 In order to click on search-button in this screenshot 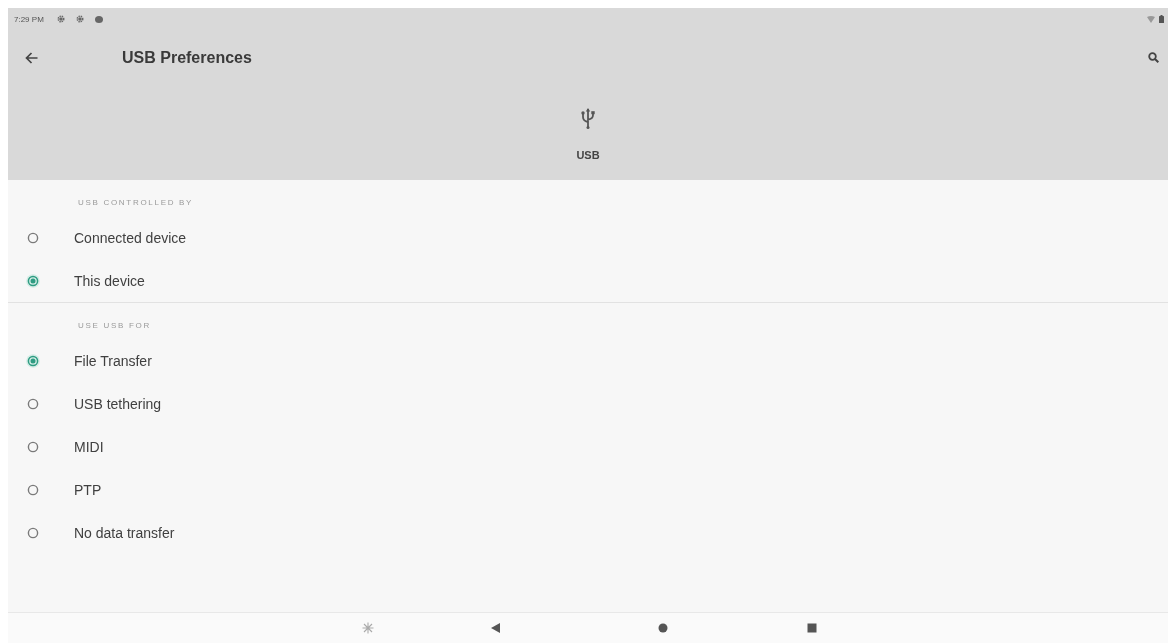, I will do `click(1153, 57)`.